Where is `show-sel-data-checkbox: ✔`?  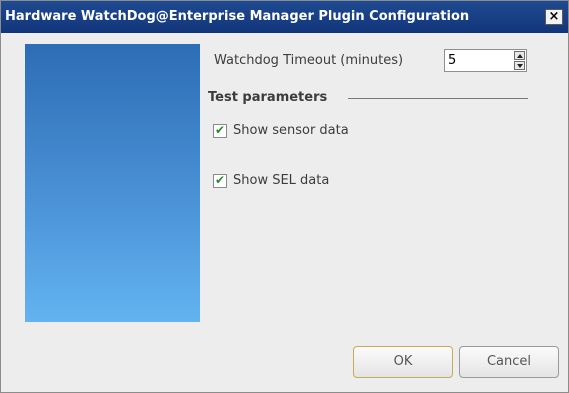 show-sel-data-checkbox: ✔ is located at coordinates (220, 180).